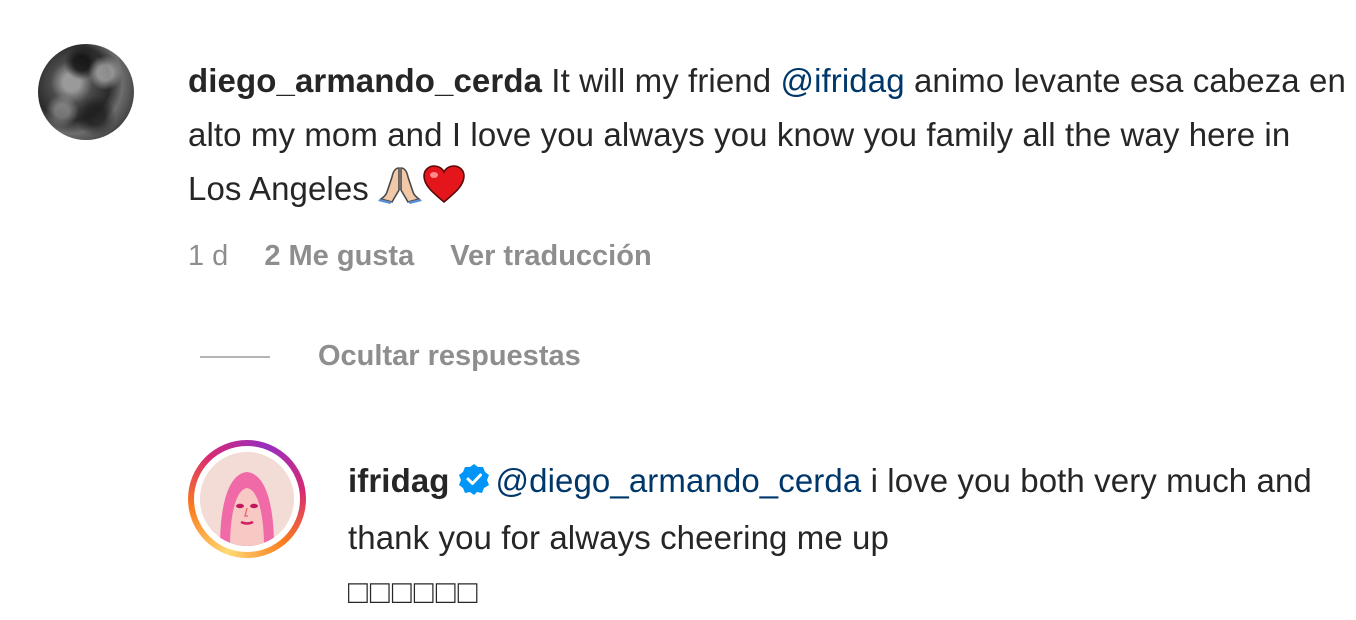 This screenshot has width=1356, height=620. What do you see at coordinates (400, 192) in the screenshot?
I see `folded-hands-icon` at bounding box center [400, 192].